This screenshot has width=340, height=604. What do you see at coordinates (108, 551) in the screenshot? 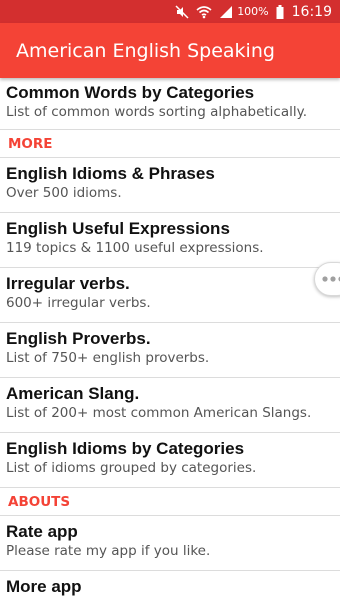
I see `list-item-subtitle: Please rate my app if you like.` at bounding box center [108, 551].